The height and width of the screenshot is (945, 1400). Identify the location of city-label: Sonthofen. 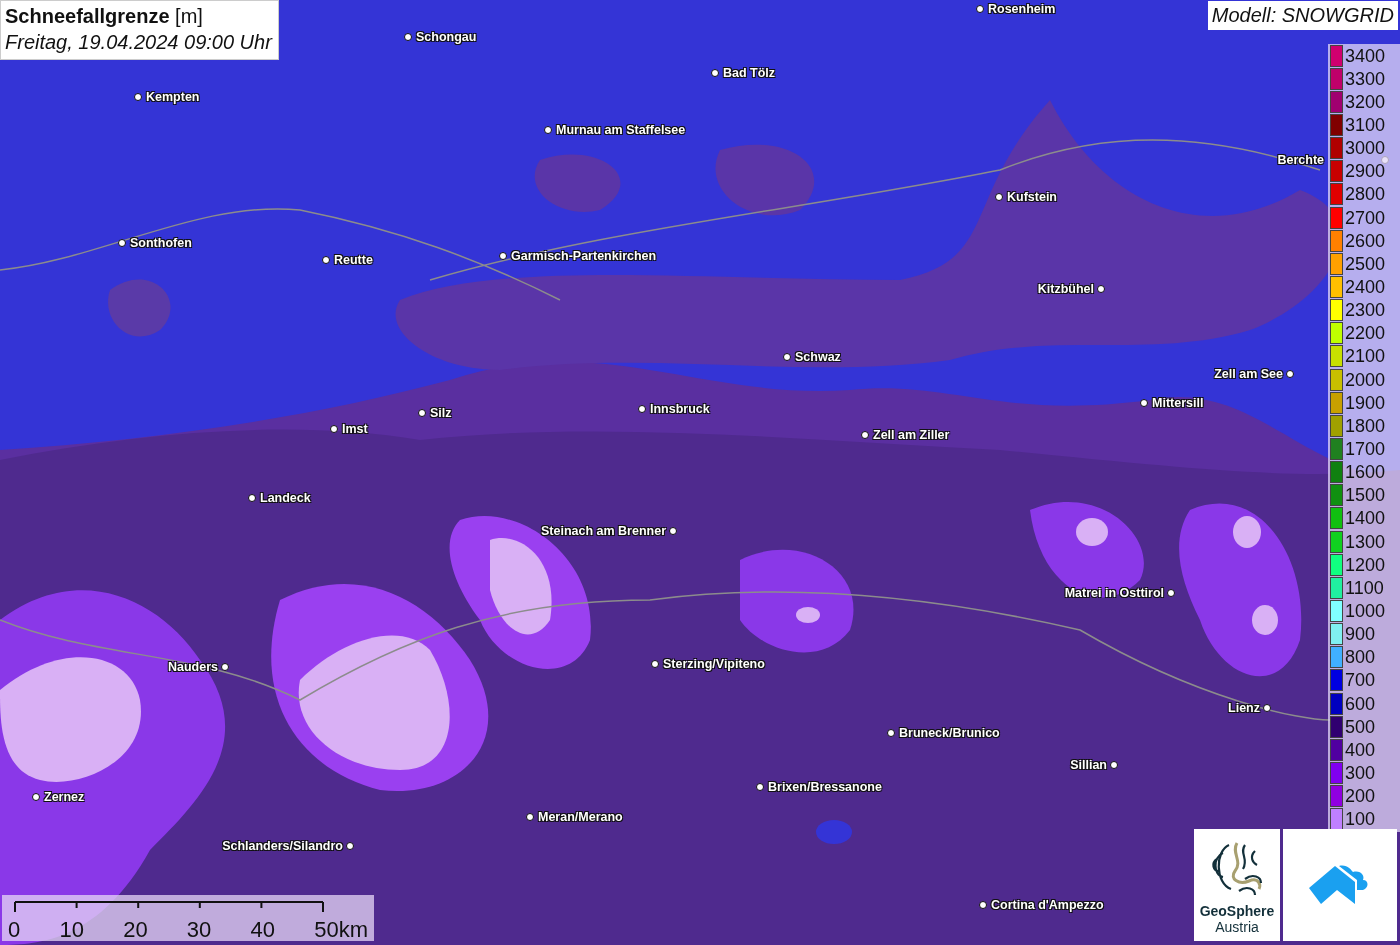
(161, 243).